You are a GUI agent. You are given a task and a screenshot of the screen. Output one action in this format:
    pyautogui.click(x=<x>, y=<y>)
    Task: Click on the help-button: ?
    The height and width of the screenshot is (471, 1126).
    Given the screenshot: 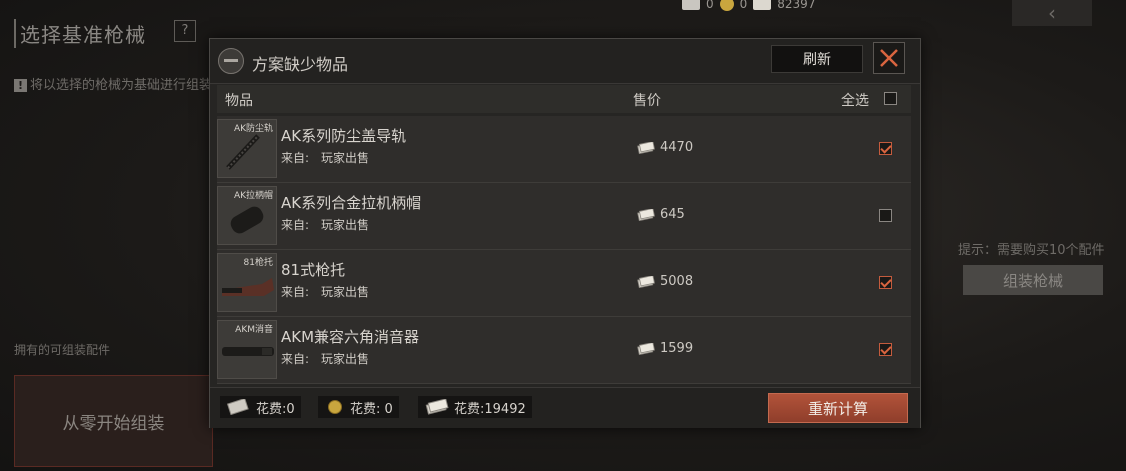 What is the action you would take?
    pyautogui.click(x=185, y=31)
    